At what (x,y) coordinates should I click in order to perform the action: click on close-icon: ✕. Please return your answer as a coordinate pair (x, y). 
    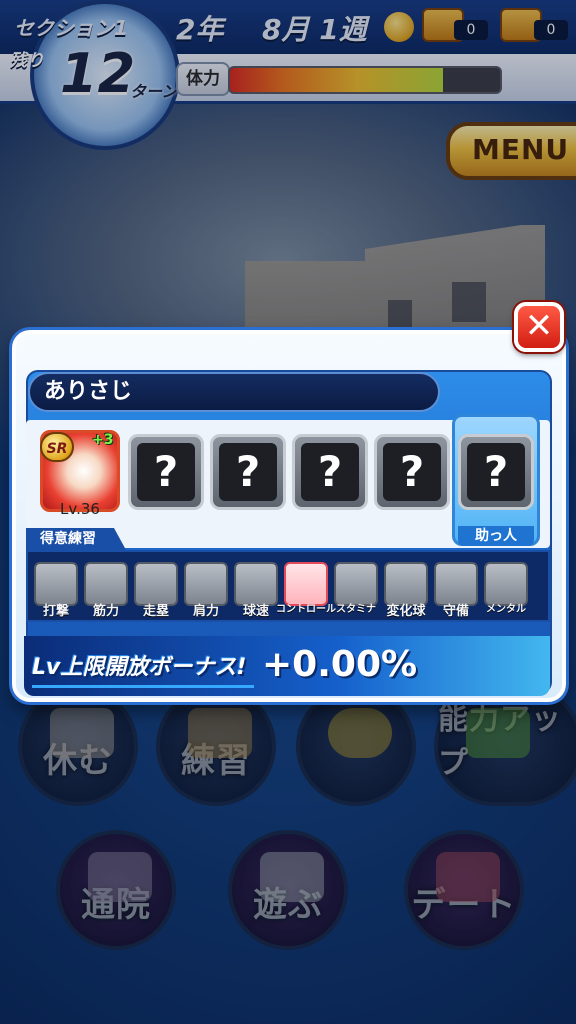
    Looking at the image, I should click on (539, 326).